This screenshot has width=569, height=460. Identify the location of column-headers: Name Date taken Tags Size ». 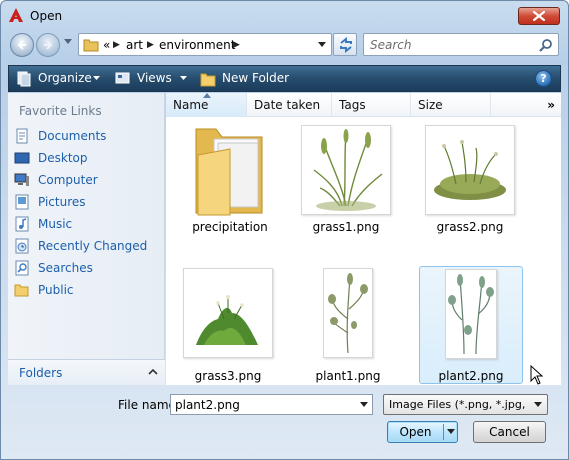
(363, 105).